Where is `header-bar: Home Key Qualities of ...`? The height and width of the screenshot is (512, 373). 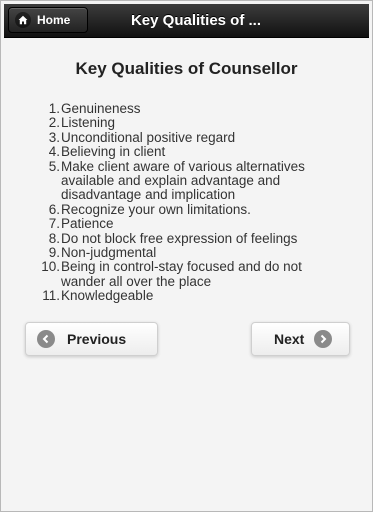
header-bar: Home Key Qualities of ... is located at coordinates (186, 21).